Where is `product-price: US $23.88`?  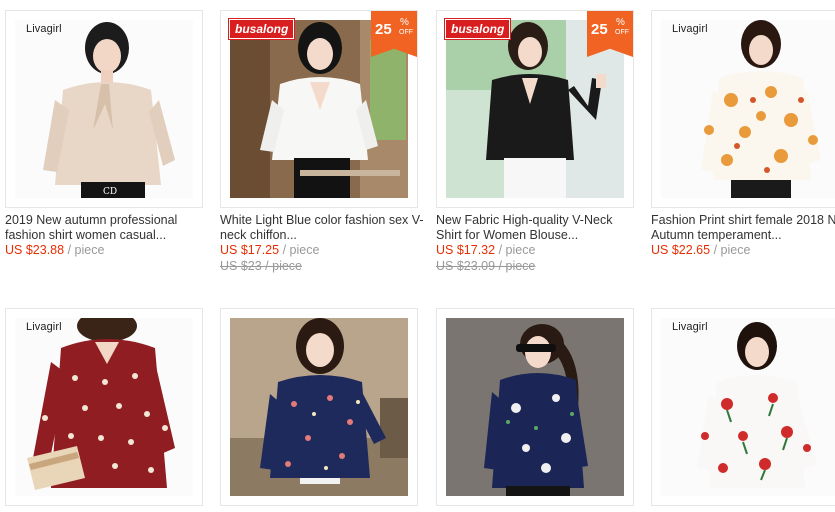 product-price: US $23.88 is located at coordinates (35, 250).